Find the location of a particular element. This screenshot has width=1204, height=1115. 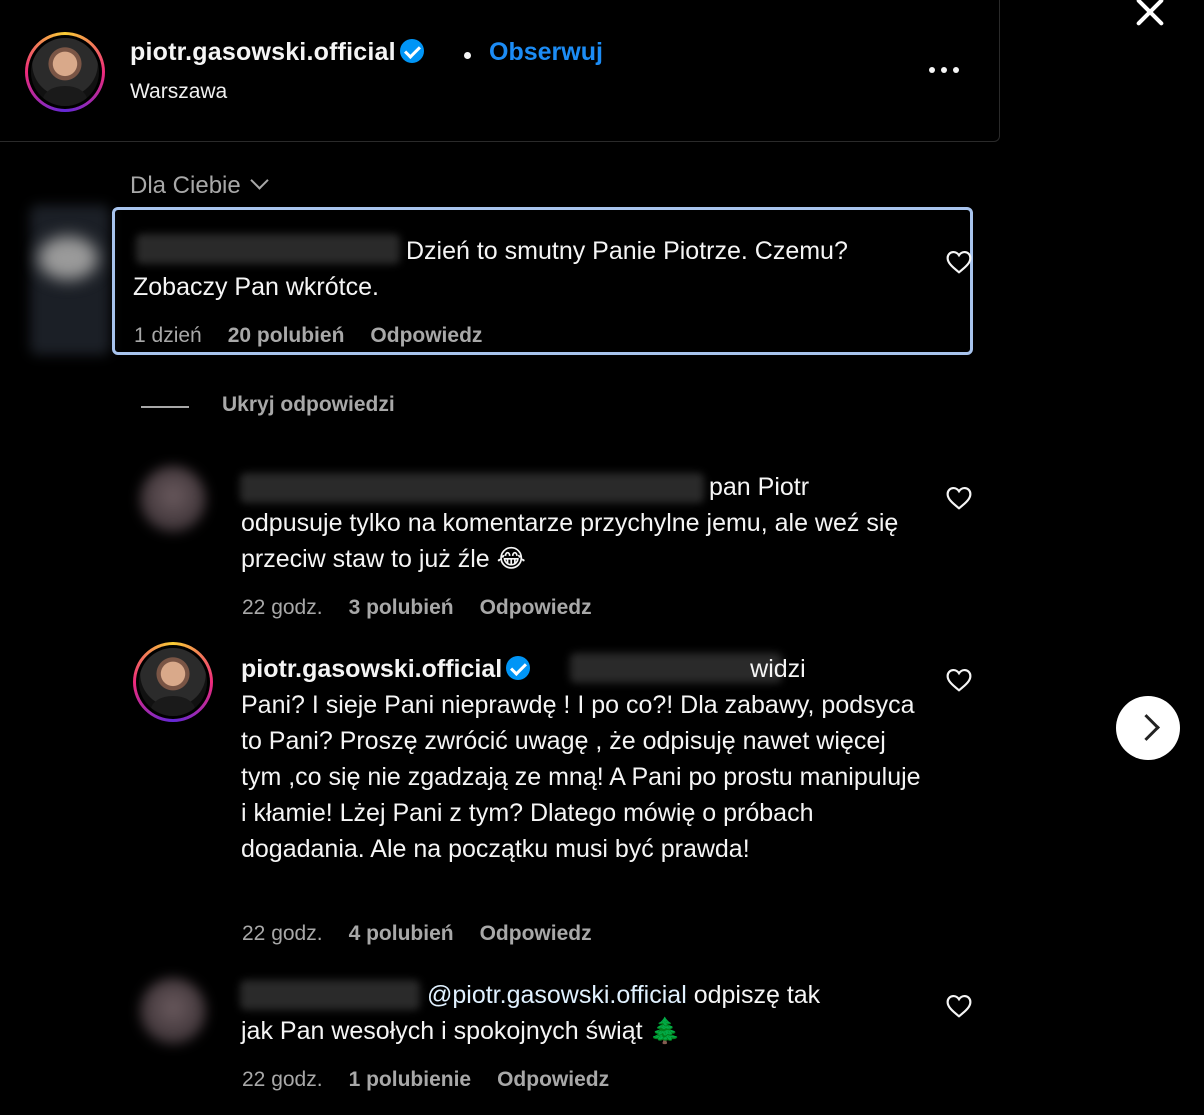

reply-author-name: piotr.gasowski.official is located at coordinates (371, 669).